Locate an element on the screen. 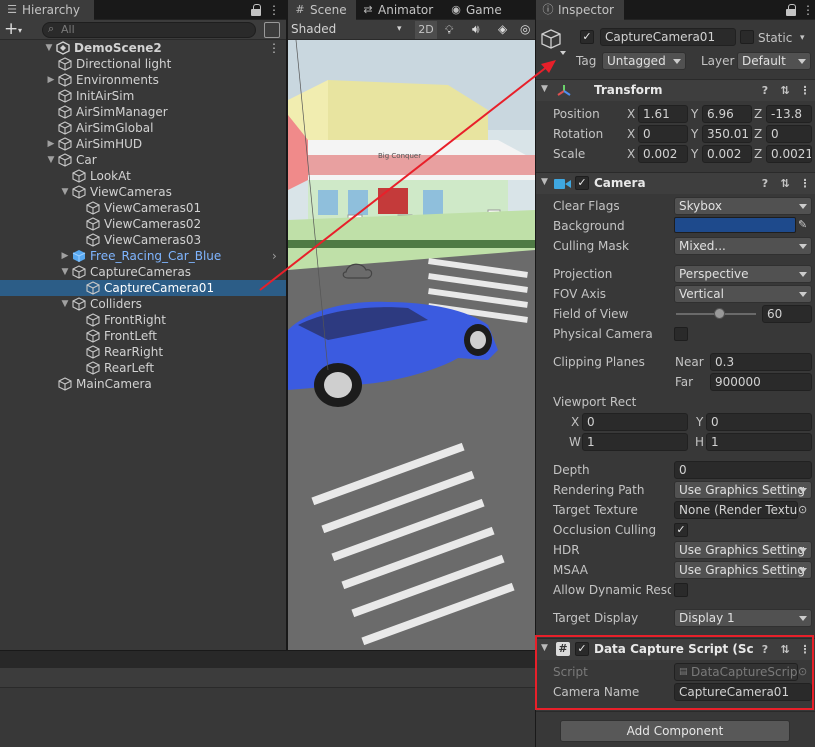 Image resolution: width=815 pixels, height=747 pixels. hierarchy-item: LookAt is located at coordinates (143, 176).